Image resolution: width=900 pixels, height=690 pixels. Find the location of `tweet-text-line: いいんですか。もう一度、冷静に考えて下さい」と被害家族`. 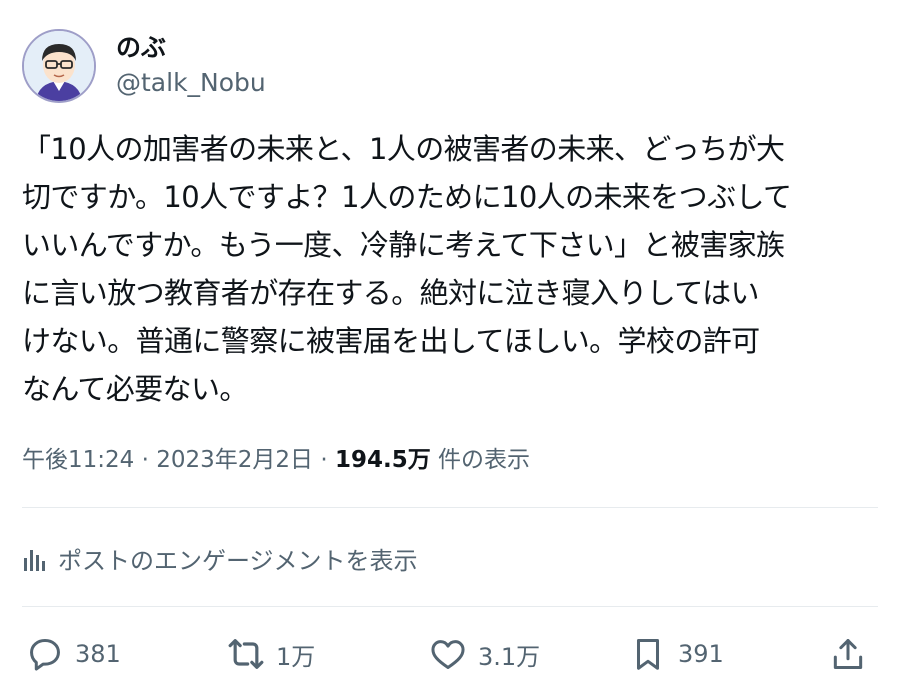

tweet-text-line: いいんですか。もう一度、冷静に考えて下さい」と被害家族 is located at coordinates (403, 245).